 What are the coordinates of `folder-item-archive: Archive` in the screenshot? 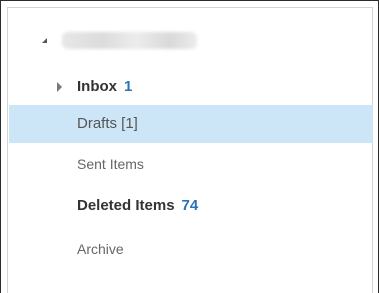 It's located at (191, 249).